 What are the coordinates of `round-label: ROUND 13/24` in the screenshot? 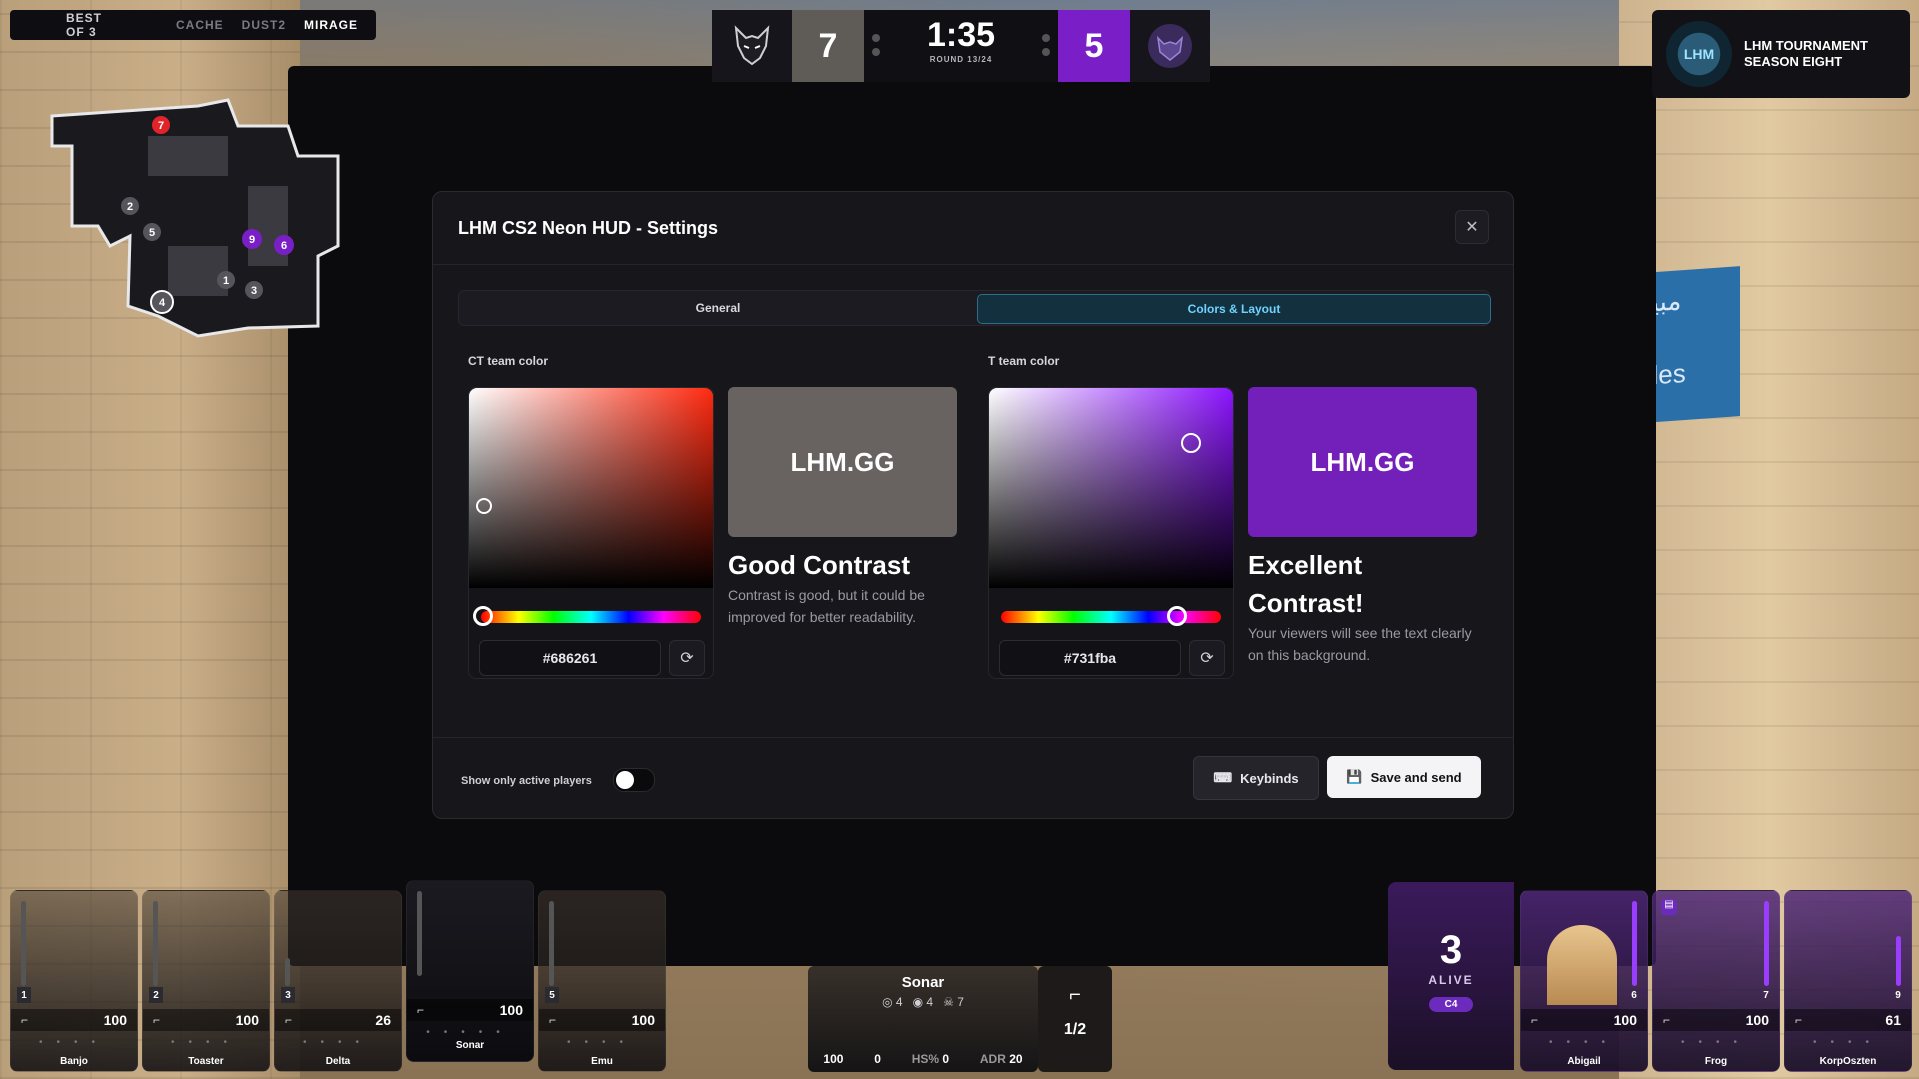 It's located at (961, 59).